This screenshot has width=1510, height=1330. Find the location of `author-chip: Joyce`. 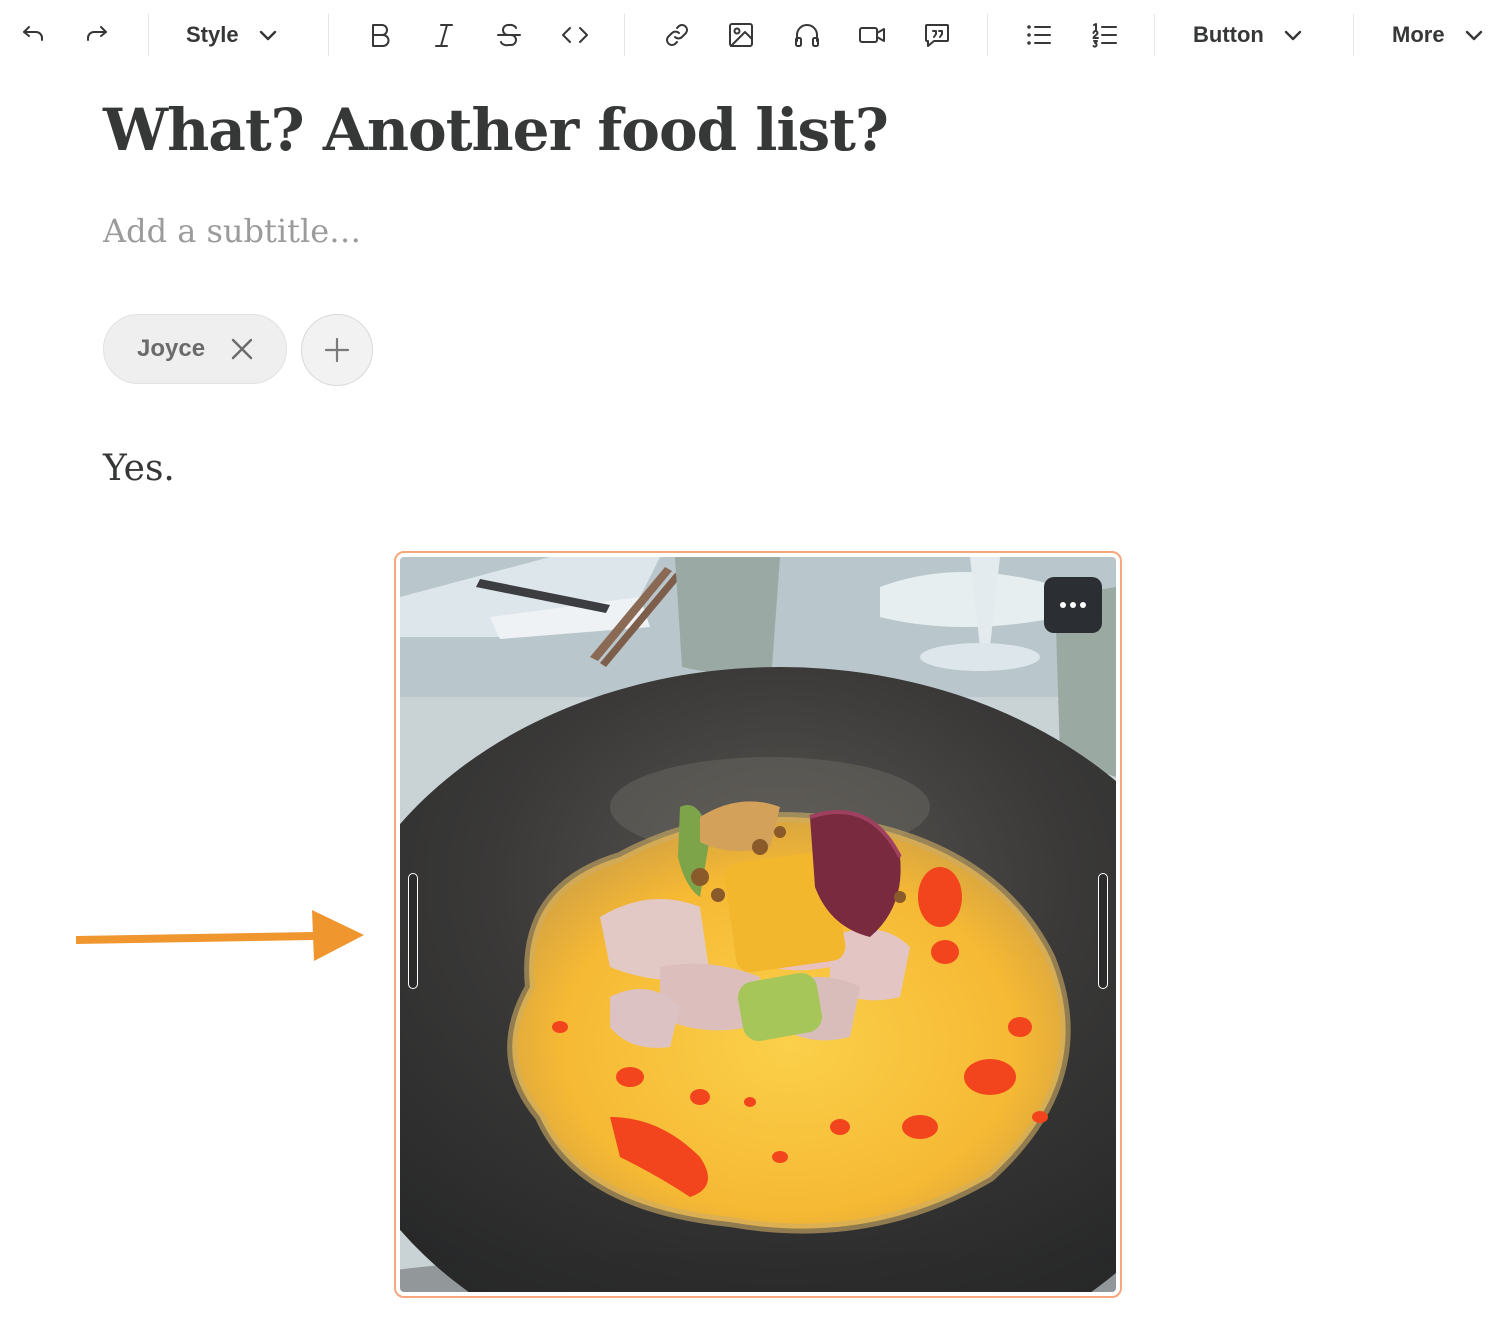

author-chip: Joyce is located at coordinates (195, 349).